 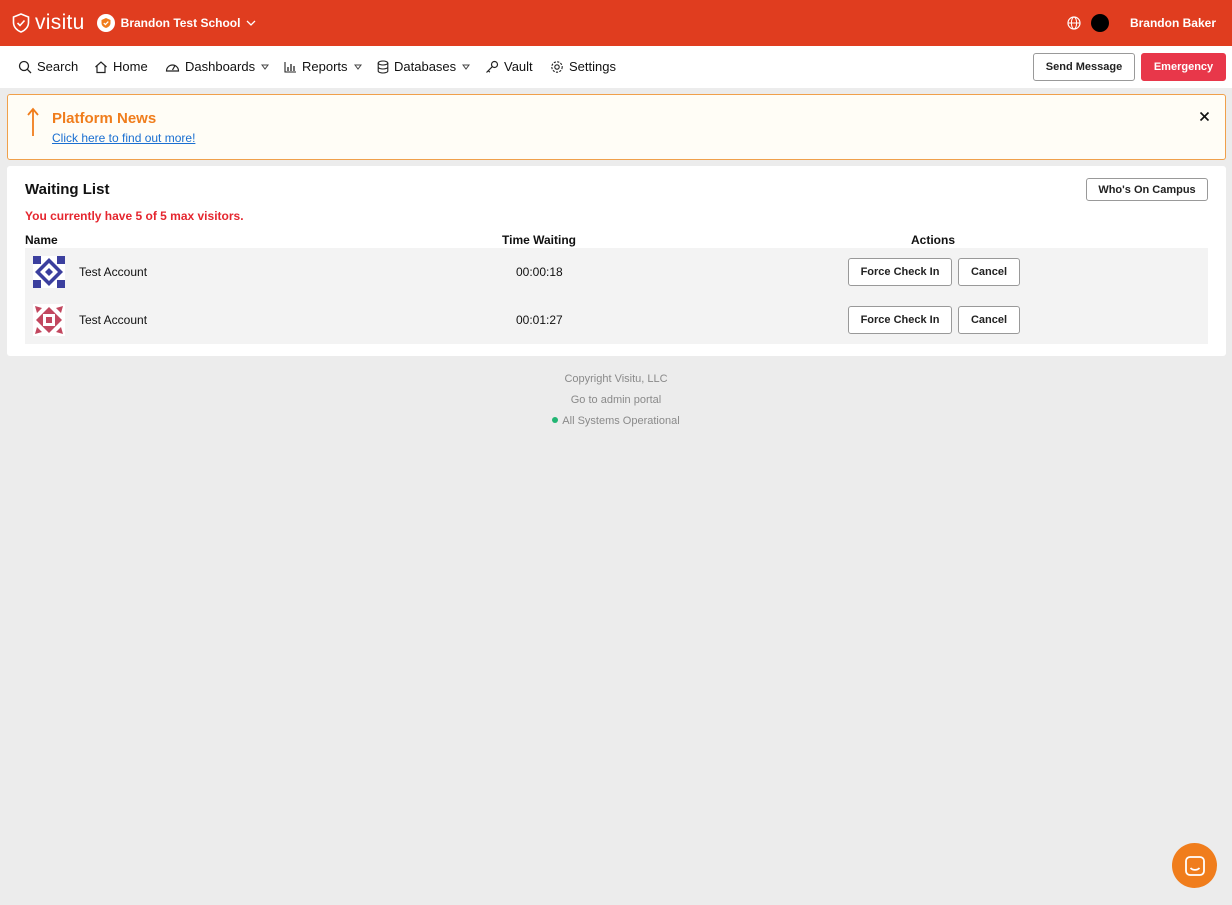 I want to click on admin-portal-link: Go to admin portal, so click(x=616, y=400).